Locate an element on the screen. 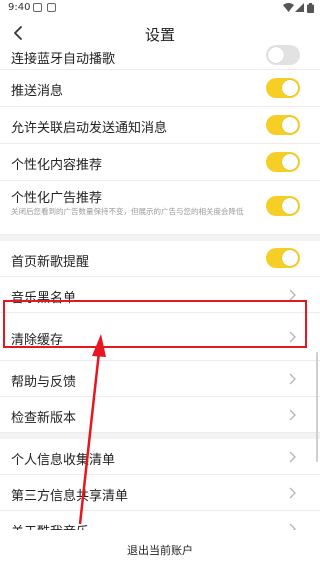 This screenshot has width=320, height=568. setting-label: 个人信息收集清单 is located at coordinates (63, 460).